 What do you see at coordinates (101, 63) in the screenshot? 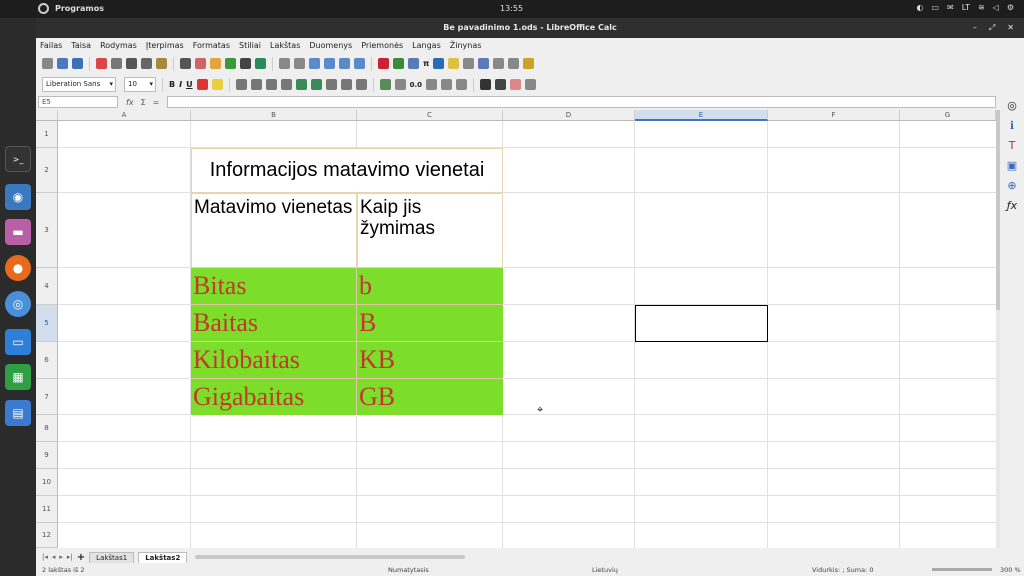
I see `export-pdf-icon` at bounding box center [101, 63].